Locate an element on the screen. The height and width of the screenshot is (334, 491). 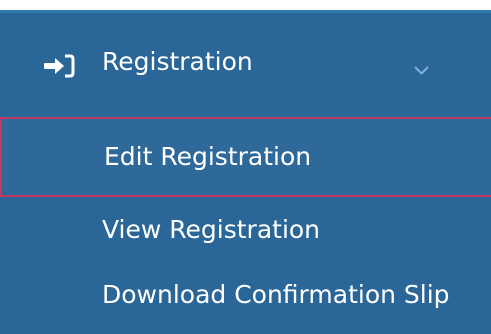
view-registration-link: View Registration is located at coordinates (245, 232).